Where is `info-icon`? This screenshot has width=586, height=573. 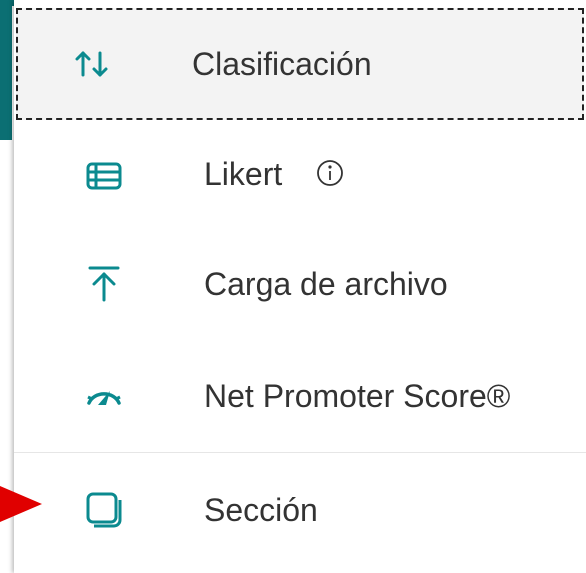 info-icon is located at coordinates (330, 177).